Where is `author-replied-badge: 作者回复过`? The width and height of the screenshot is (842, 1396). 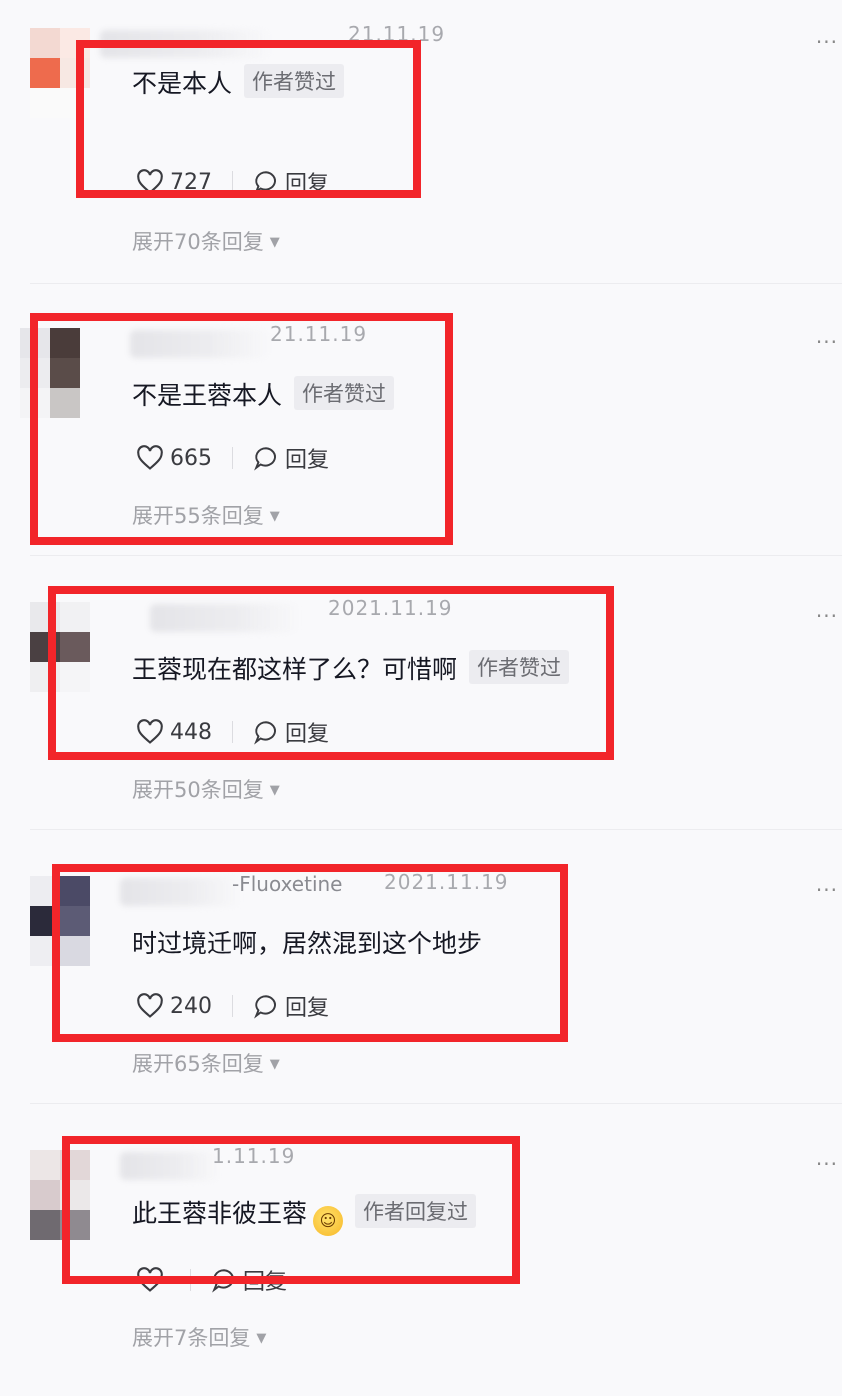 author-replied-badge: 作者回复过 is located at coordinates (416, 1211).